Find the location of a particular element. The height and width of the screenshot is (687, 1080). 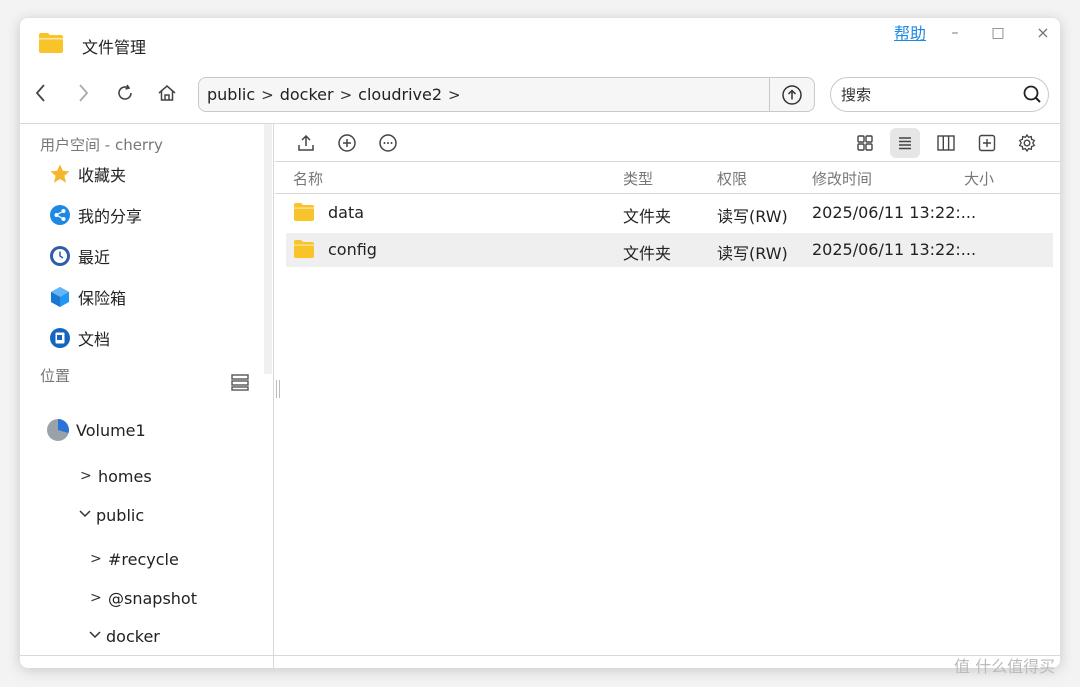

upload-button is located at coordinates (306, 143).